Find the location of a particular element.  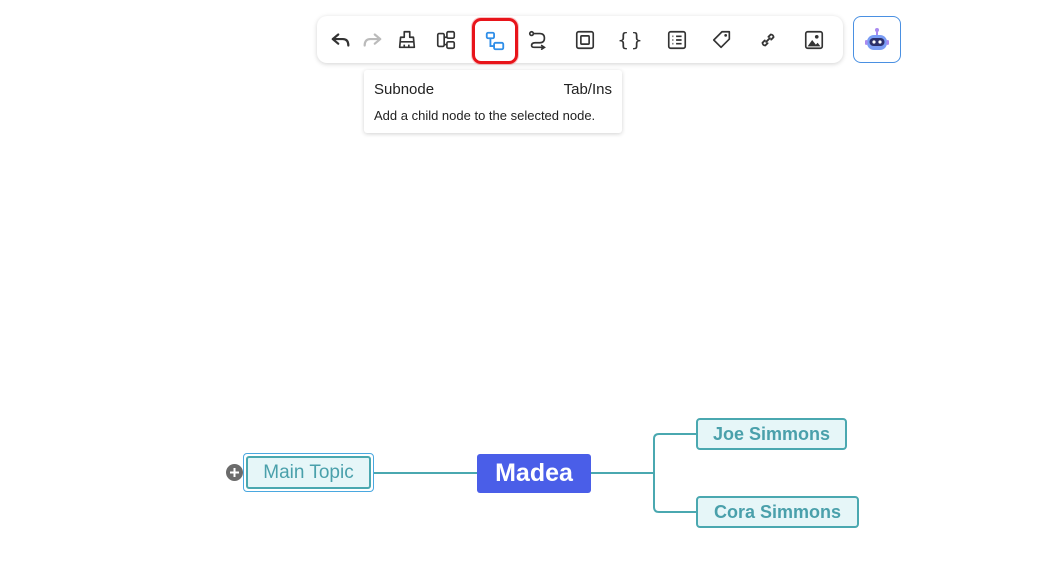

connector-branch-joe is located at coordinates (674, 453).